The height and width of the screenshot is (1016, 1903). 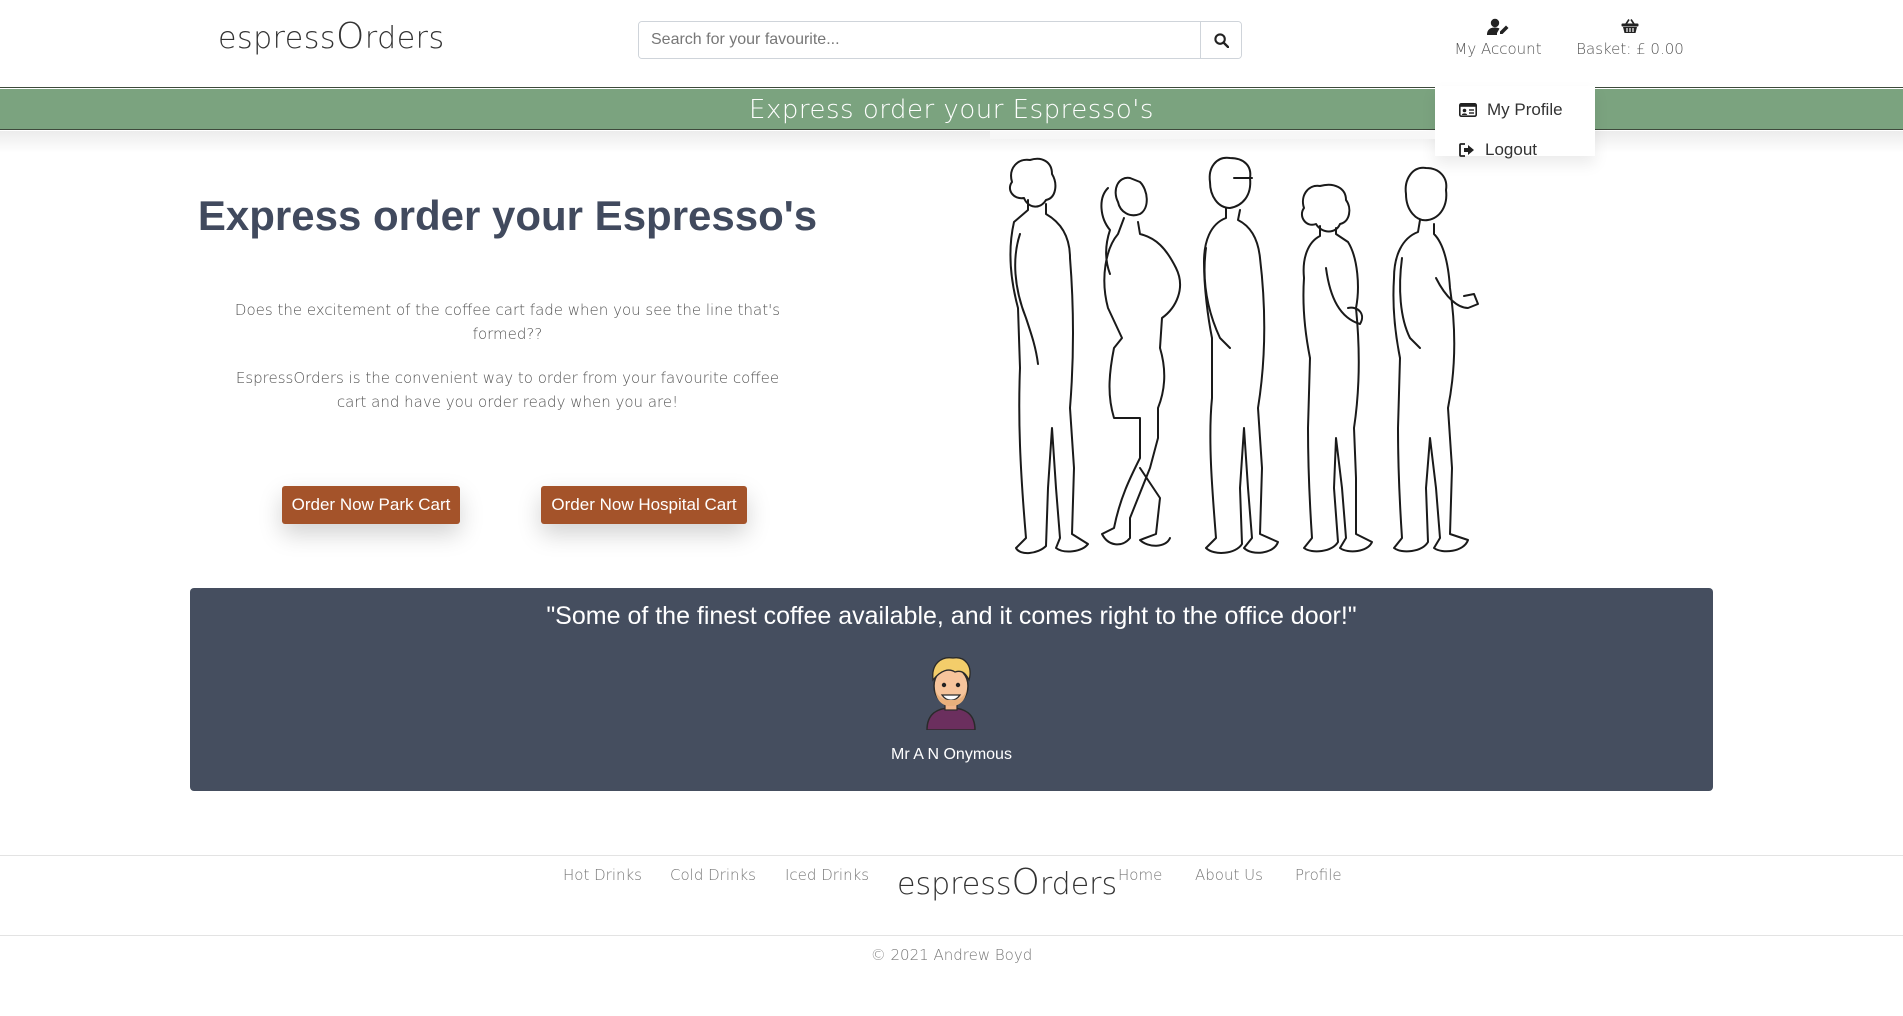 What do you see at coordinates (644, 505) in the screenshot?
I see `order-hospital-cart-button: Order Now Hospital Cart` at bounding box center [644, 505].